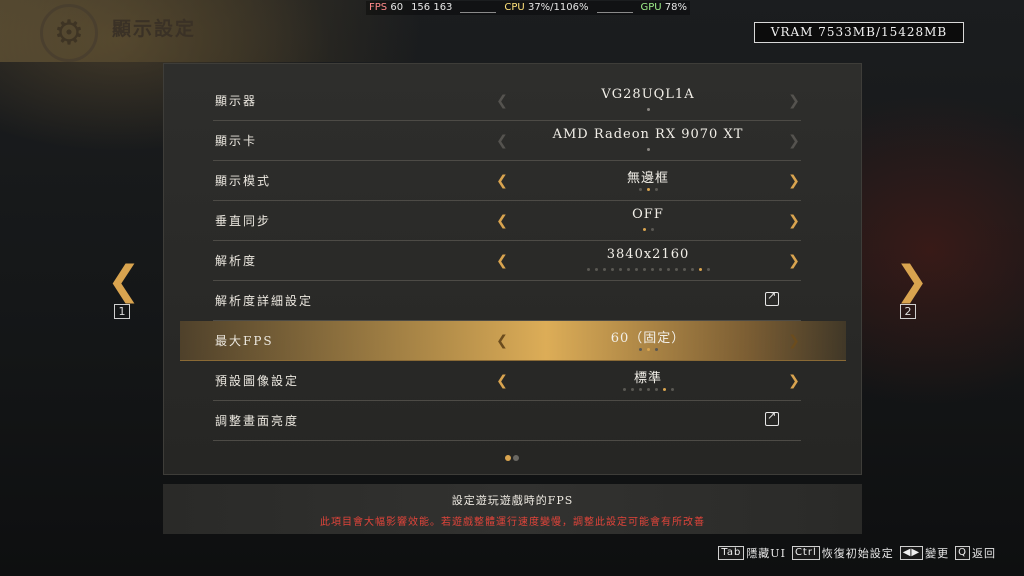 The image size is (1024, 576). What do you see at coordinates (912, 281) in the screenshot?
I see `next-page-arrow-icon: ❯` at bounding box center [912, 281].